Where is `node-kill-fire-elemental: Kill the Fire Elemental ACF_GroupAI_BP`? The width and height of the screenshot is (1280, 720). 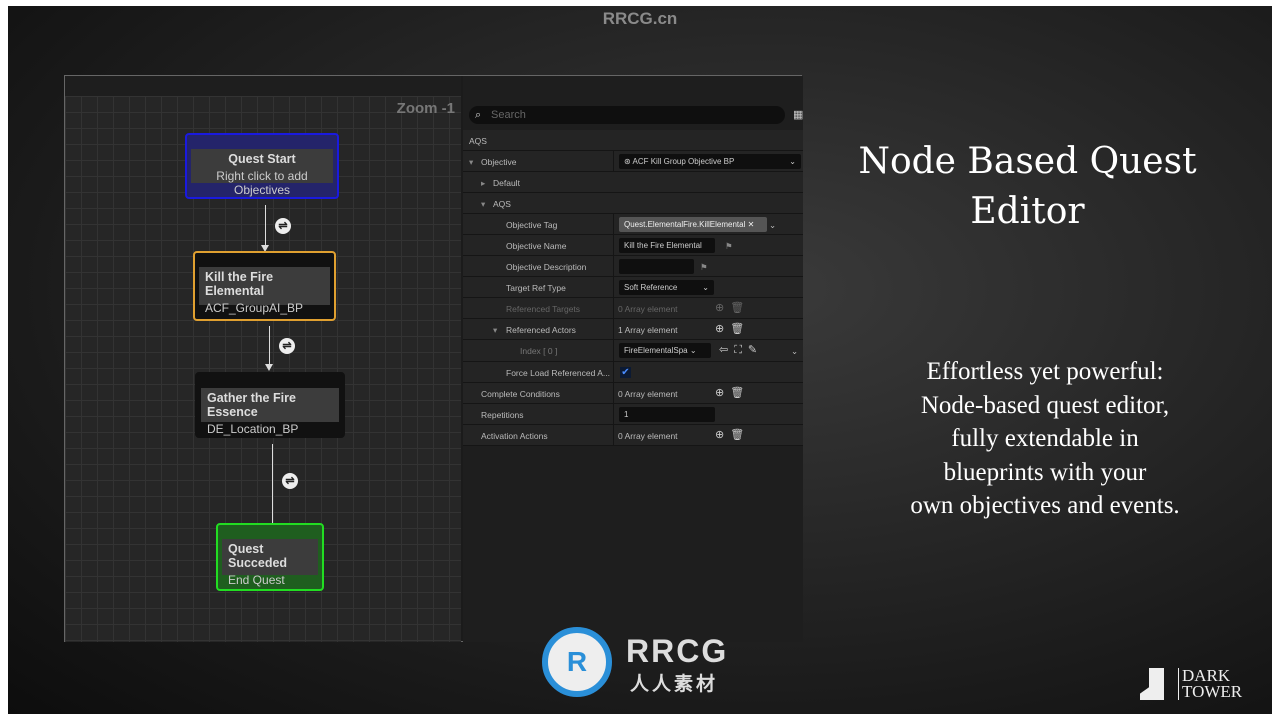
node-kill-fire-elemental: Kill the Fire Elemental ACF_GroupAI_BP is located at coordinates (264, 286).